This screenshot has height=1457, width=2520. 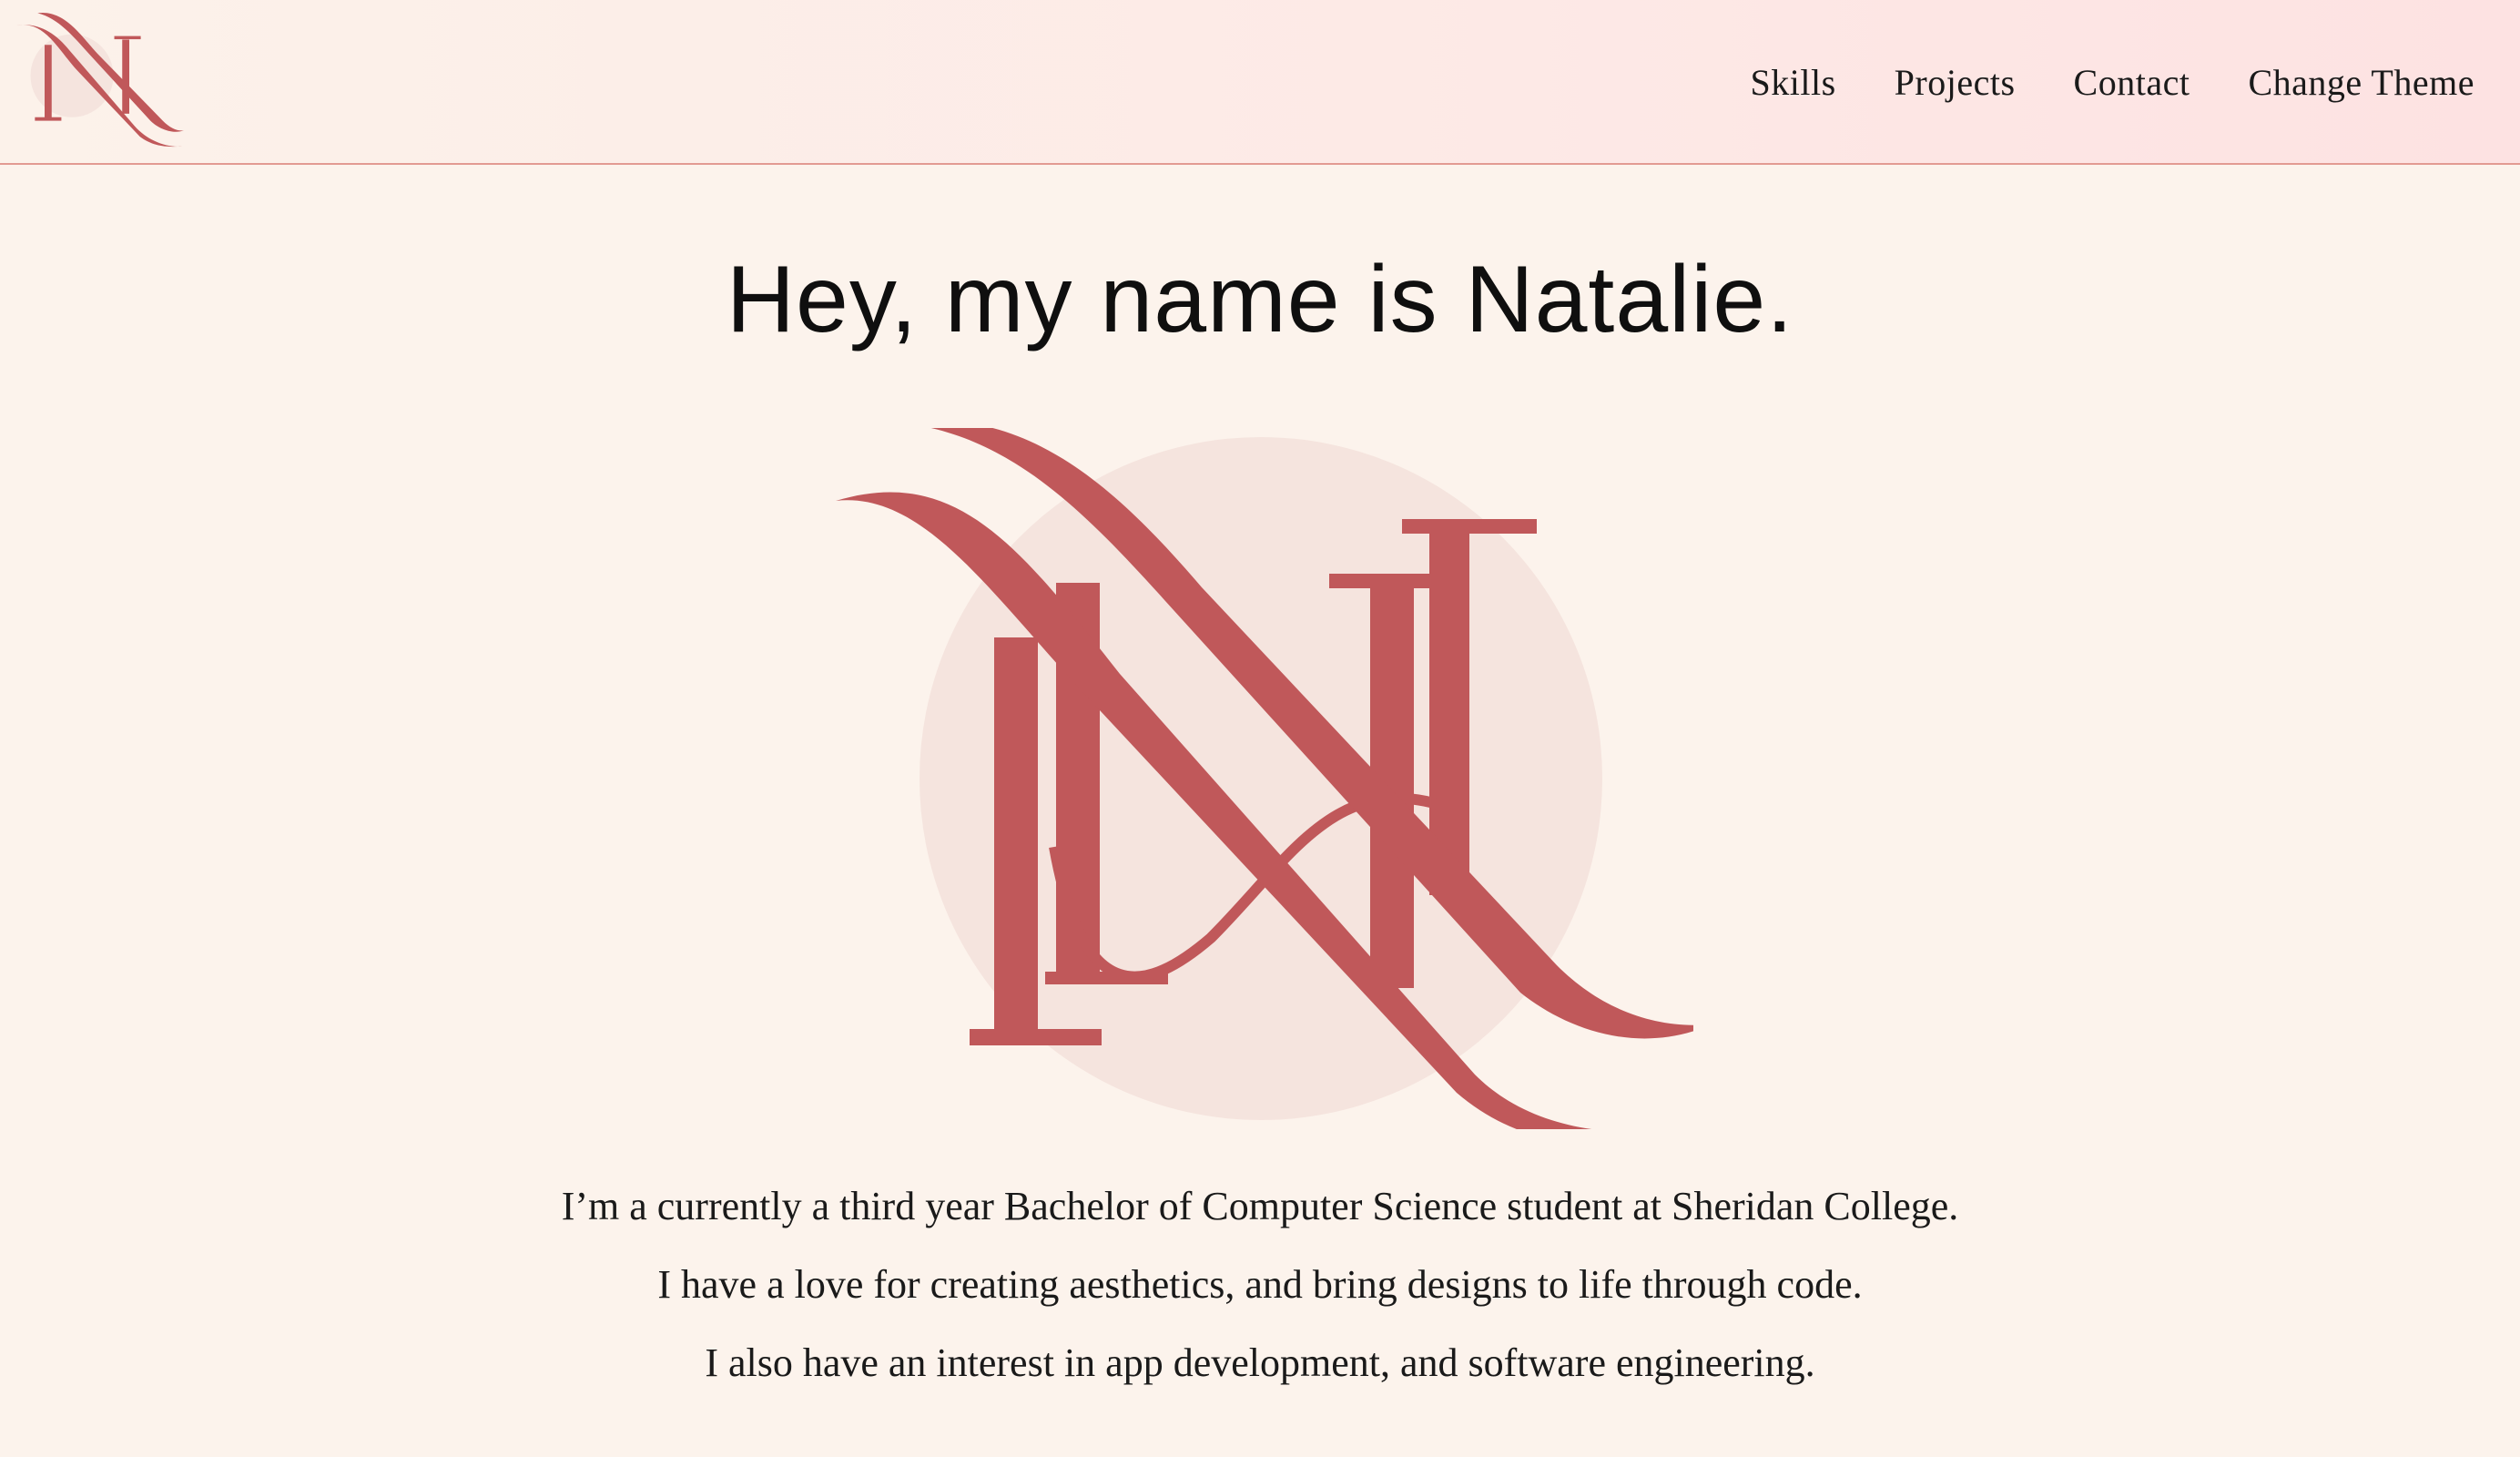 What do you see at coordinates (101, 81) in the screenshot?
I see `monogram-n-logo-icon` at bounding box center [101, 81].